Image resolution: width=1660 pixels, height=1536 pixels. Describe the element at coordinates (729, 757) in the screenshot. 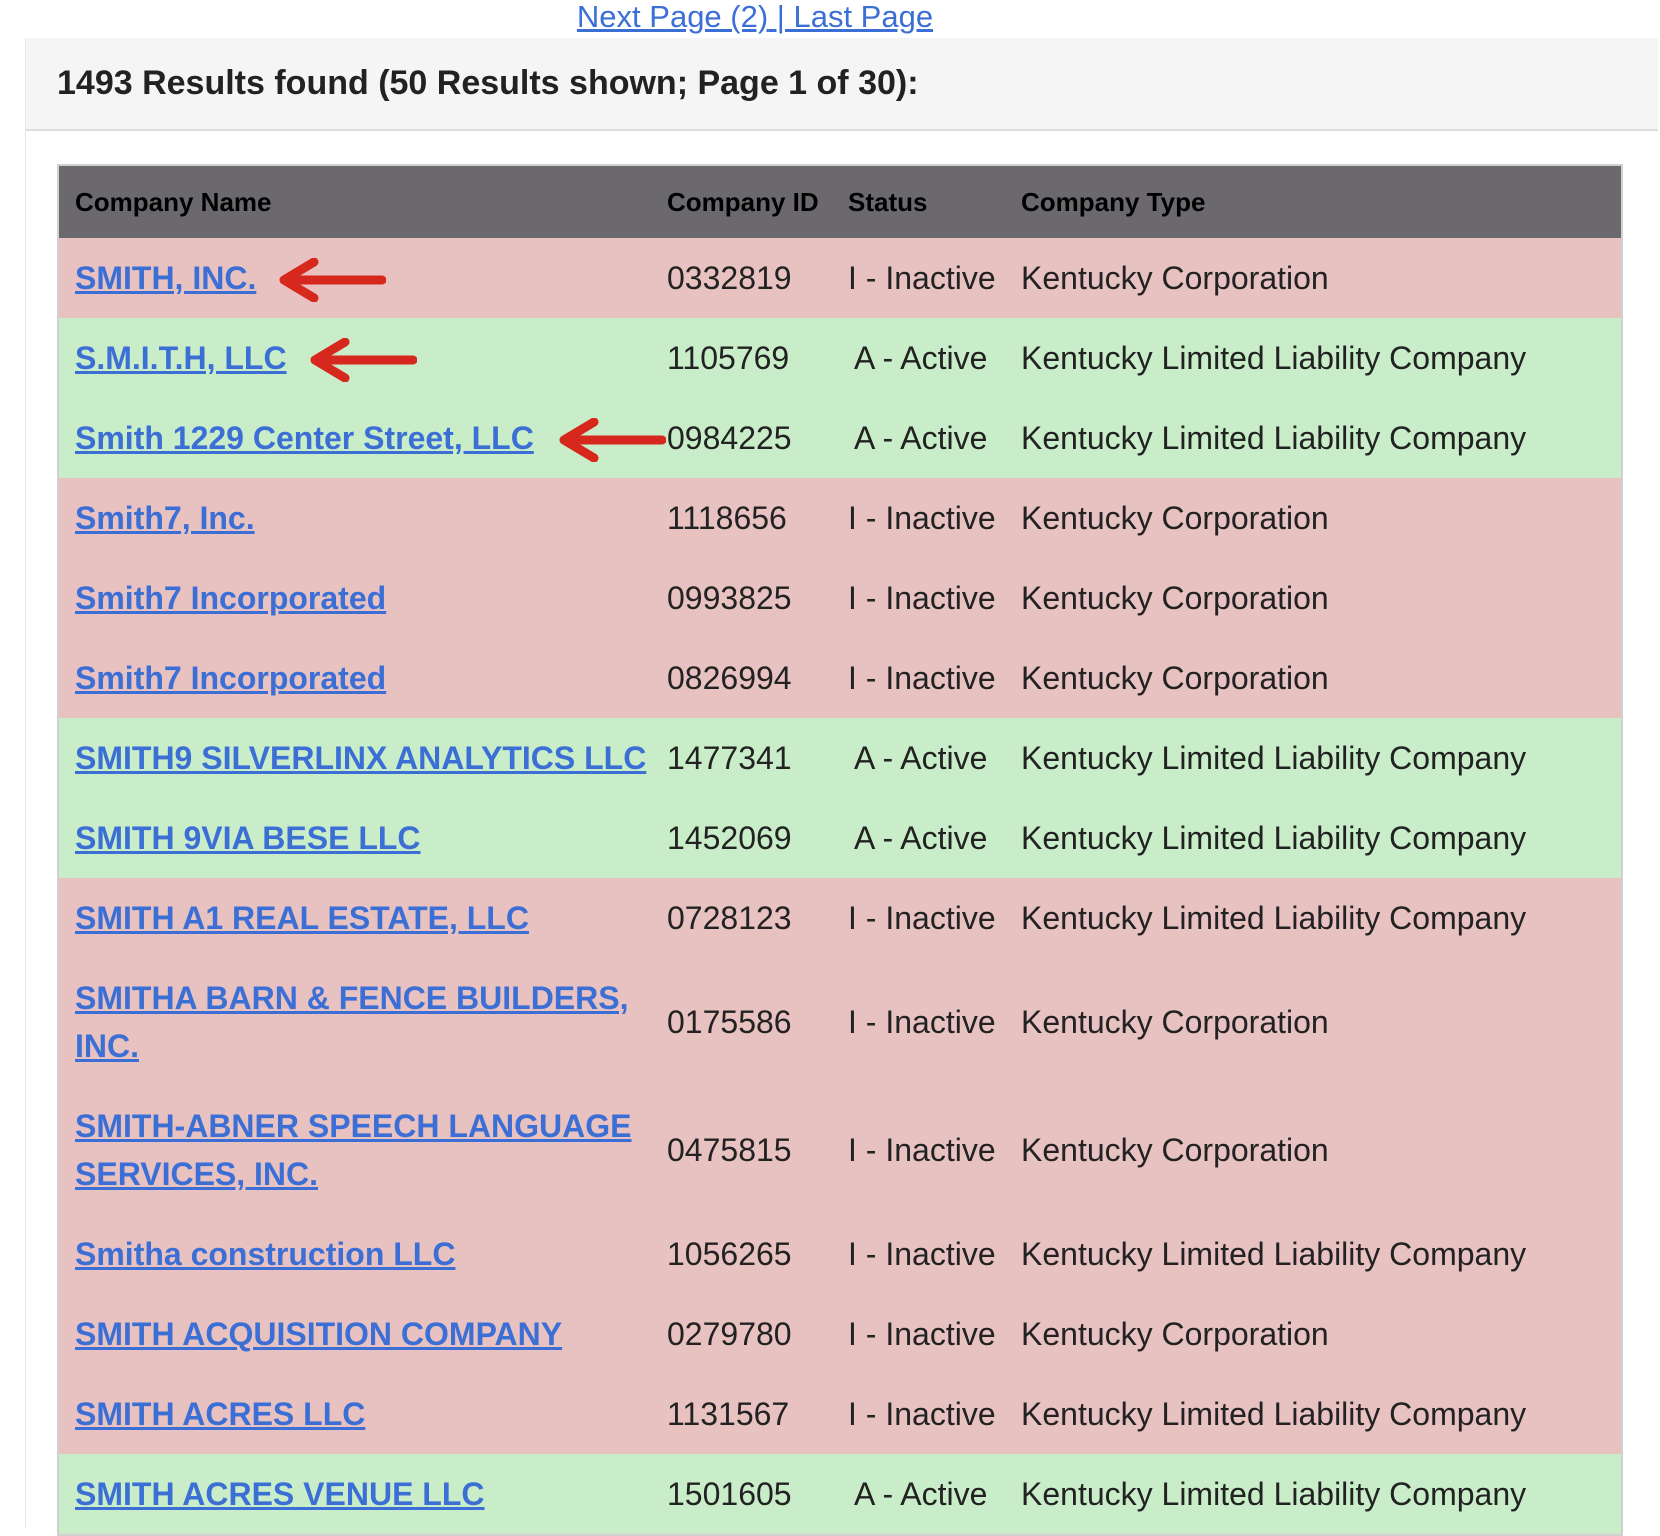

I see `company-id-cell: 1477341` at that location.